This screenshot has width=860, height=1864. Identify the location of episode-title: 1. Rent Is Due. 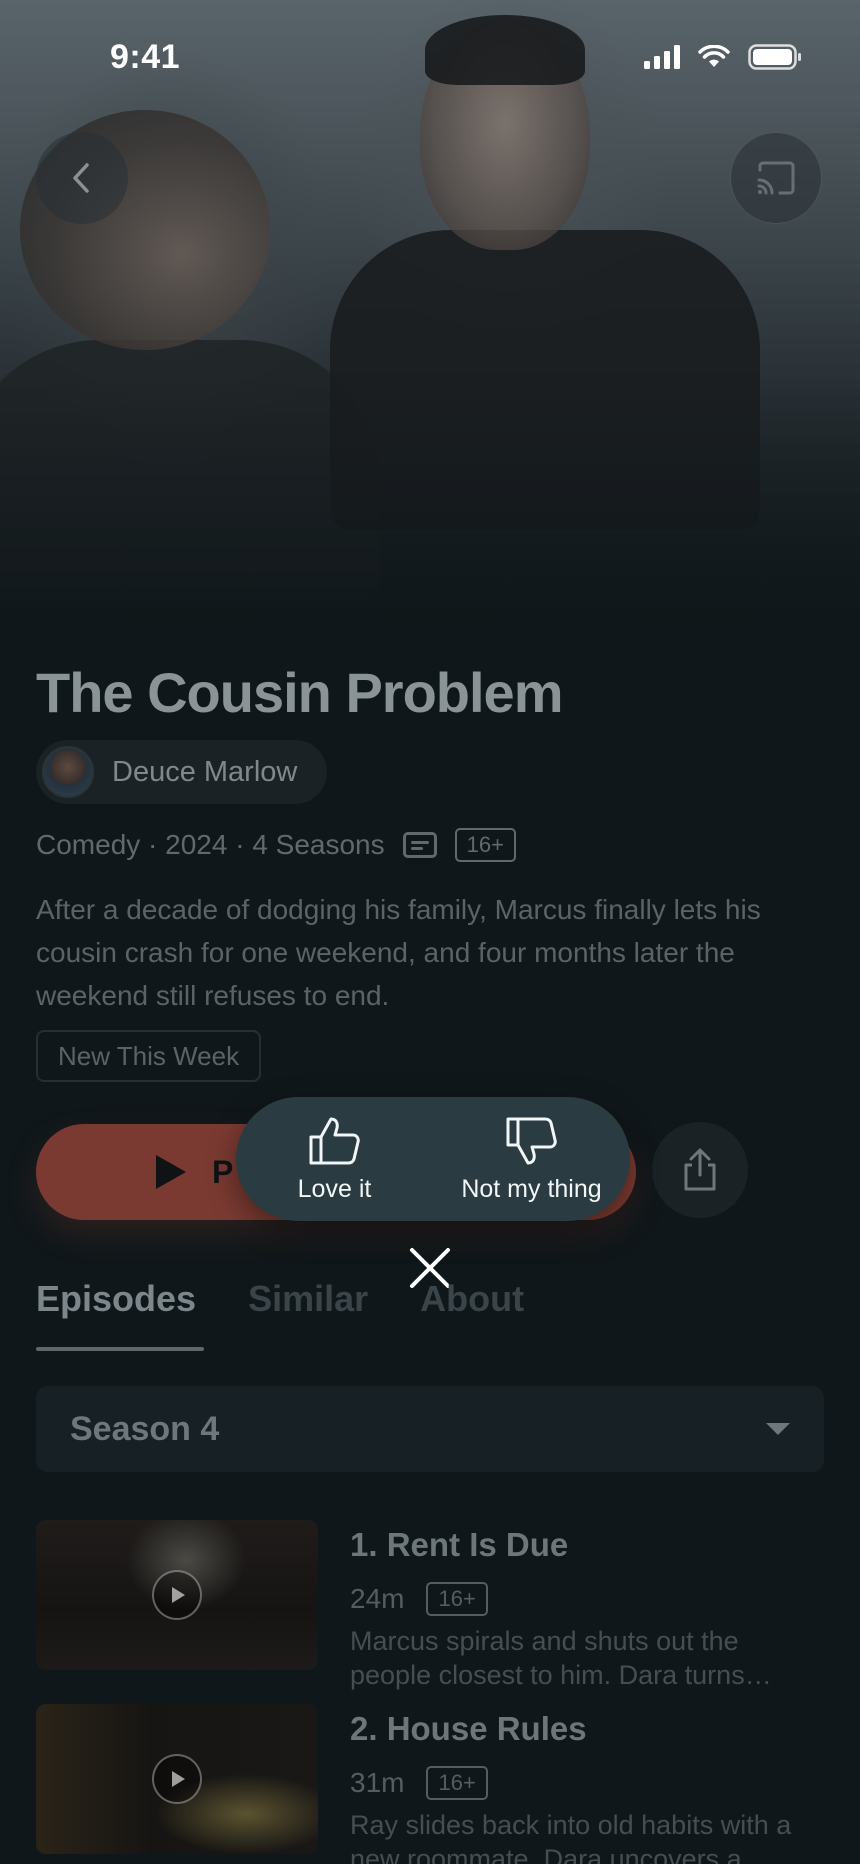
(459, 1544).